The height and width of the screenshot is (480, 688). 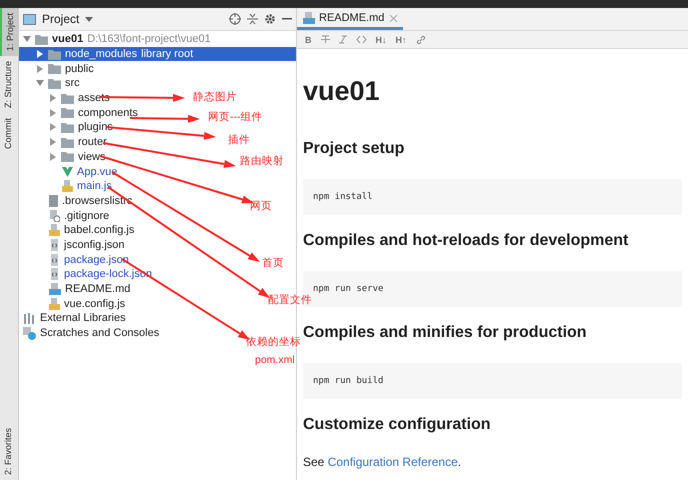 What do you see at coordinates (91, 230) in the screenshot?
I see `tree-item: babel.config.js` at bounding box center [91, 230].